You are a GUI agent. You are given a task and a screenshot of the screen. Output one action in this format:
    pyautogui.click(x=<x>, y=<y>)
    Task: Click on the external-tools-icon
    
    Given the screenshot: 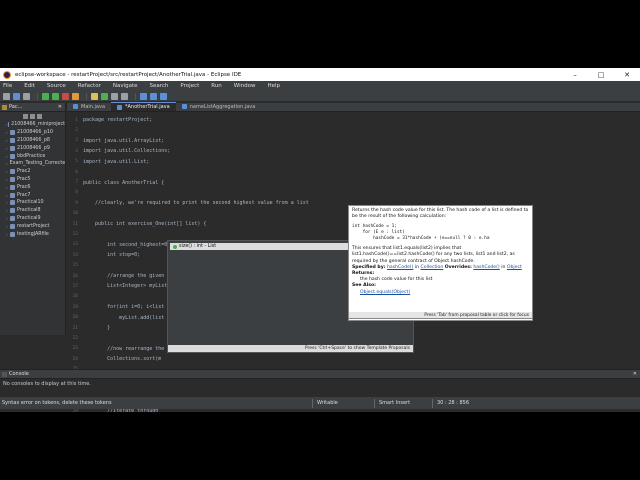 What is the action you would take?
    pyautogui.click(x=75, y=96)
    